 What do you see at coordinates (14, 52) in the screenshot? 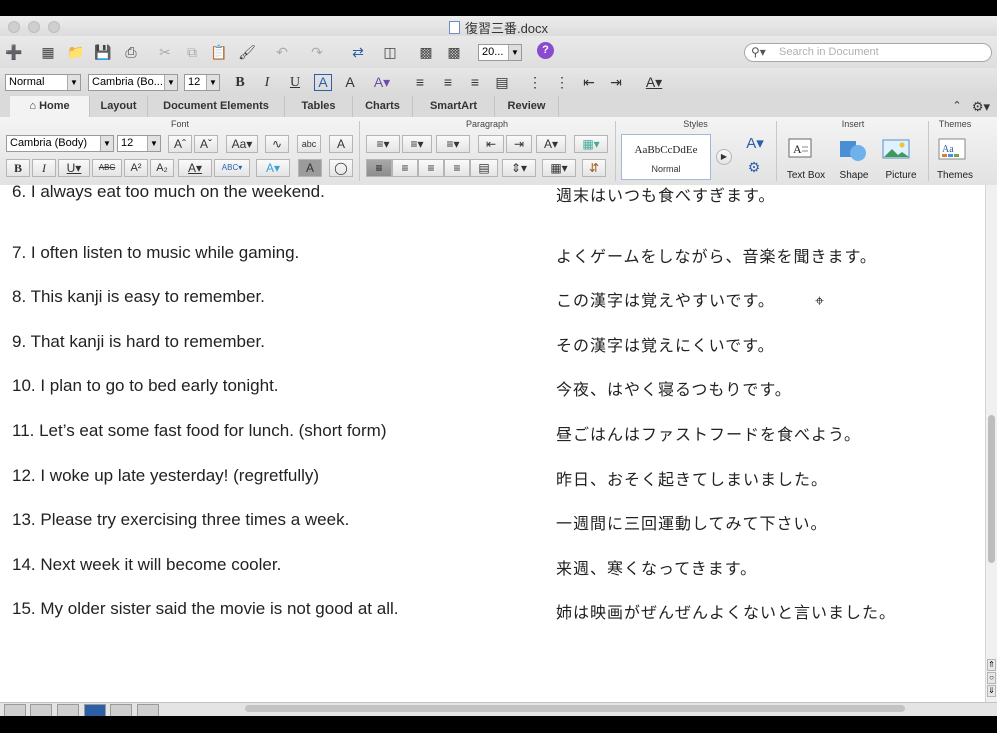
I see `new-document-icon: ➕` at bounding box center [14, 52].